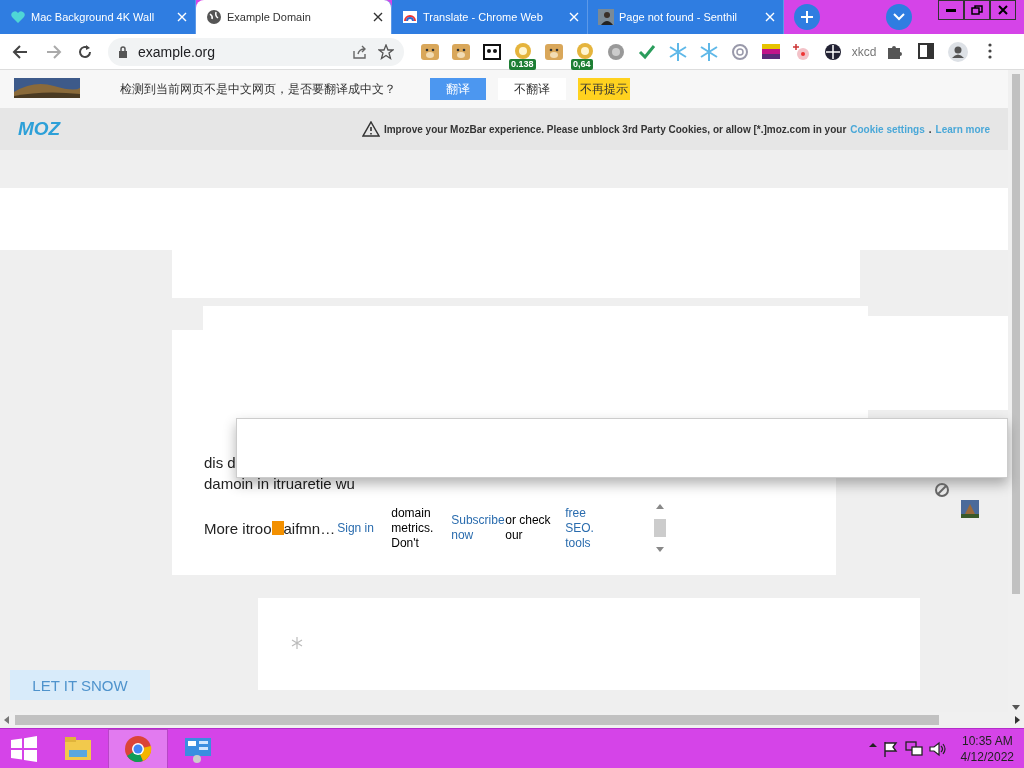  I want to click on mozbar-link: free SEO. tools, so click(591, 528).